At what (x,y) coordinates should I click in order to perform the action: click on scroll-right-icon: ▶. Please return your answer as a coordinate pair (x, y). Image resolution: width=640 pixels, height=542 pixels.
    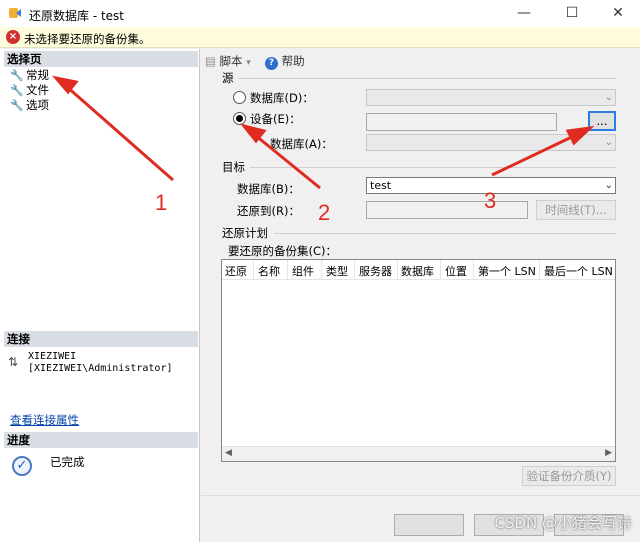
    Looking at the image, I should click on (608, 453).